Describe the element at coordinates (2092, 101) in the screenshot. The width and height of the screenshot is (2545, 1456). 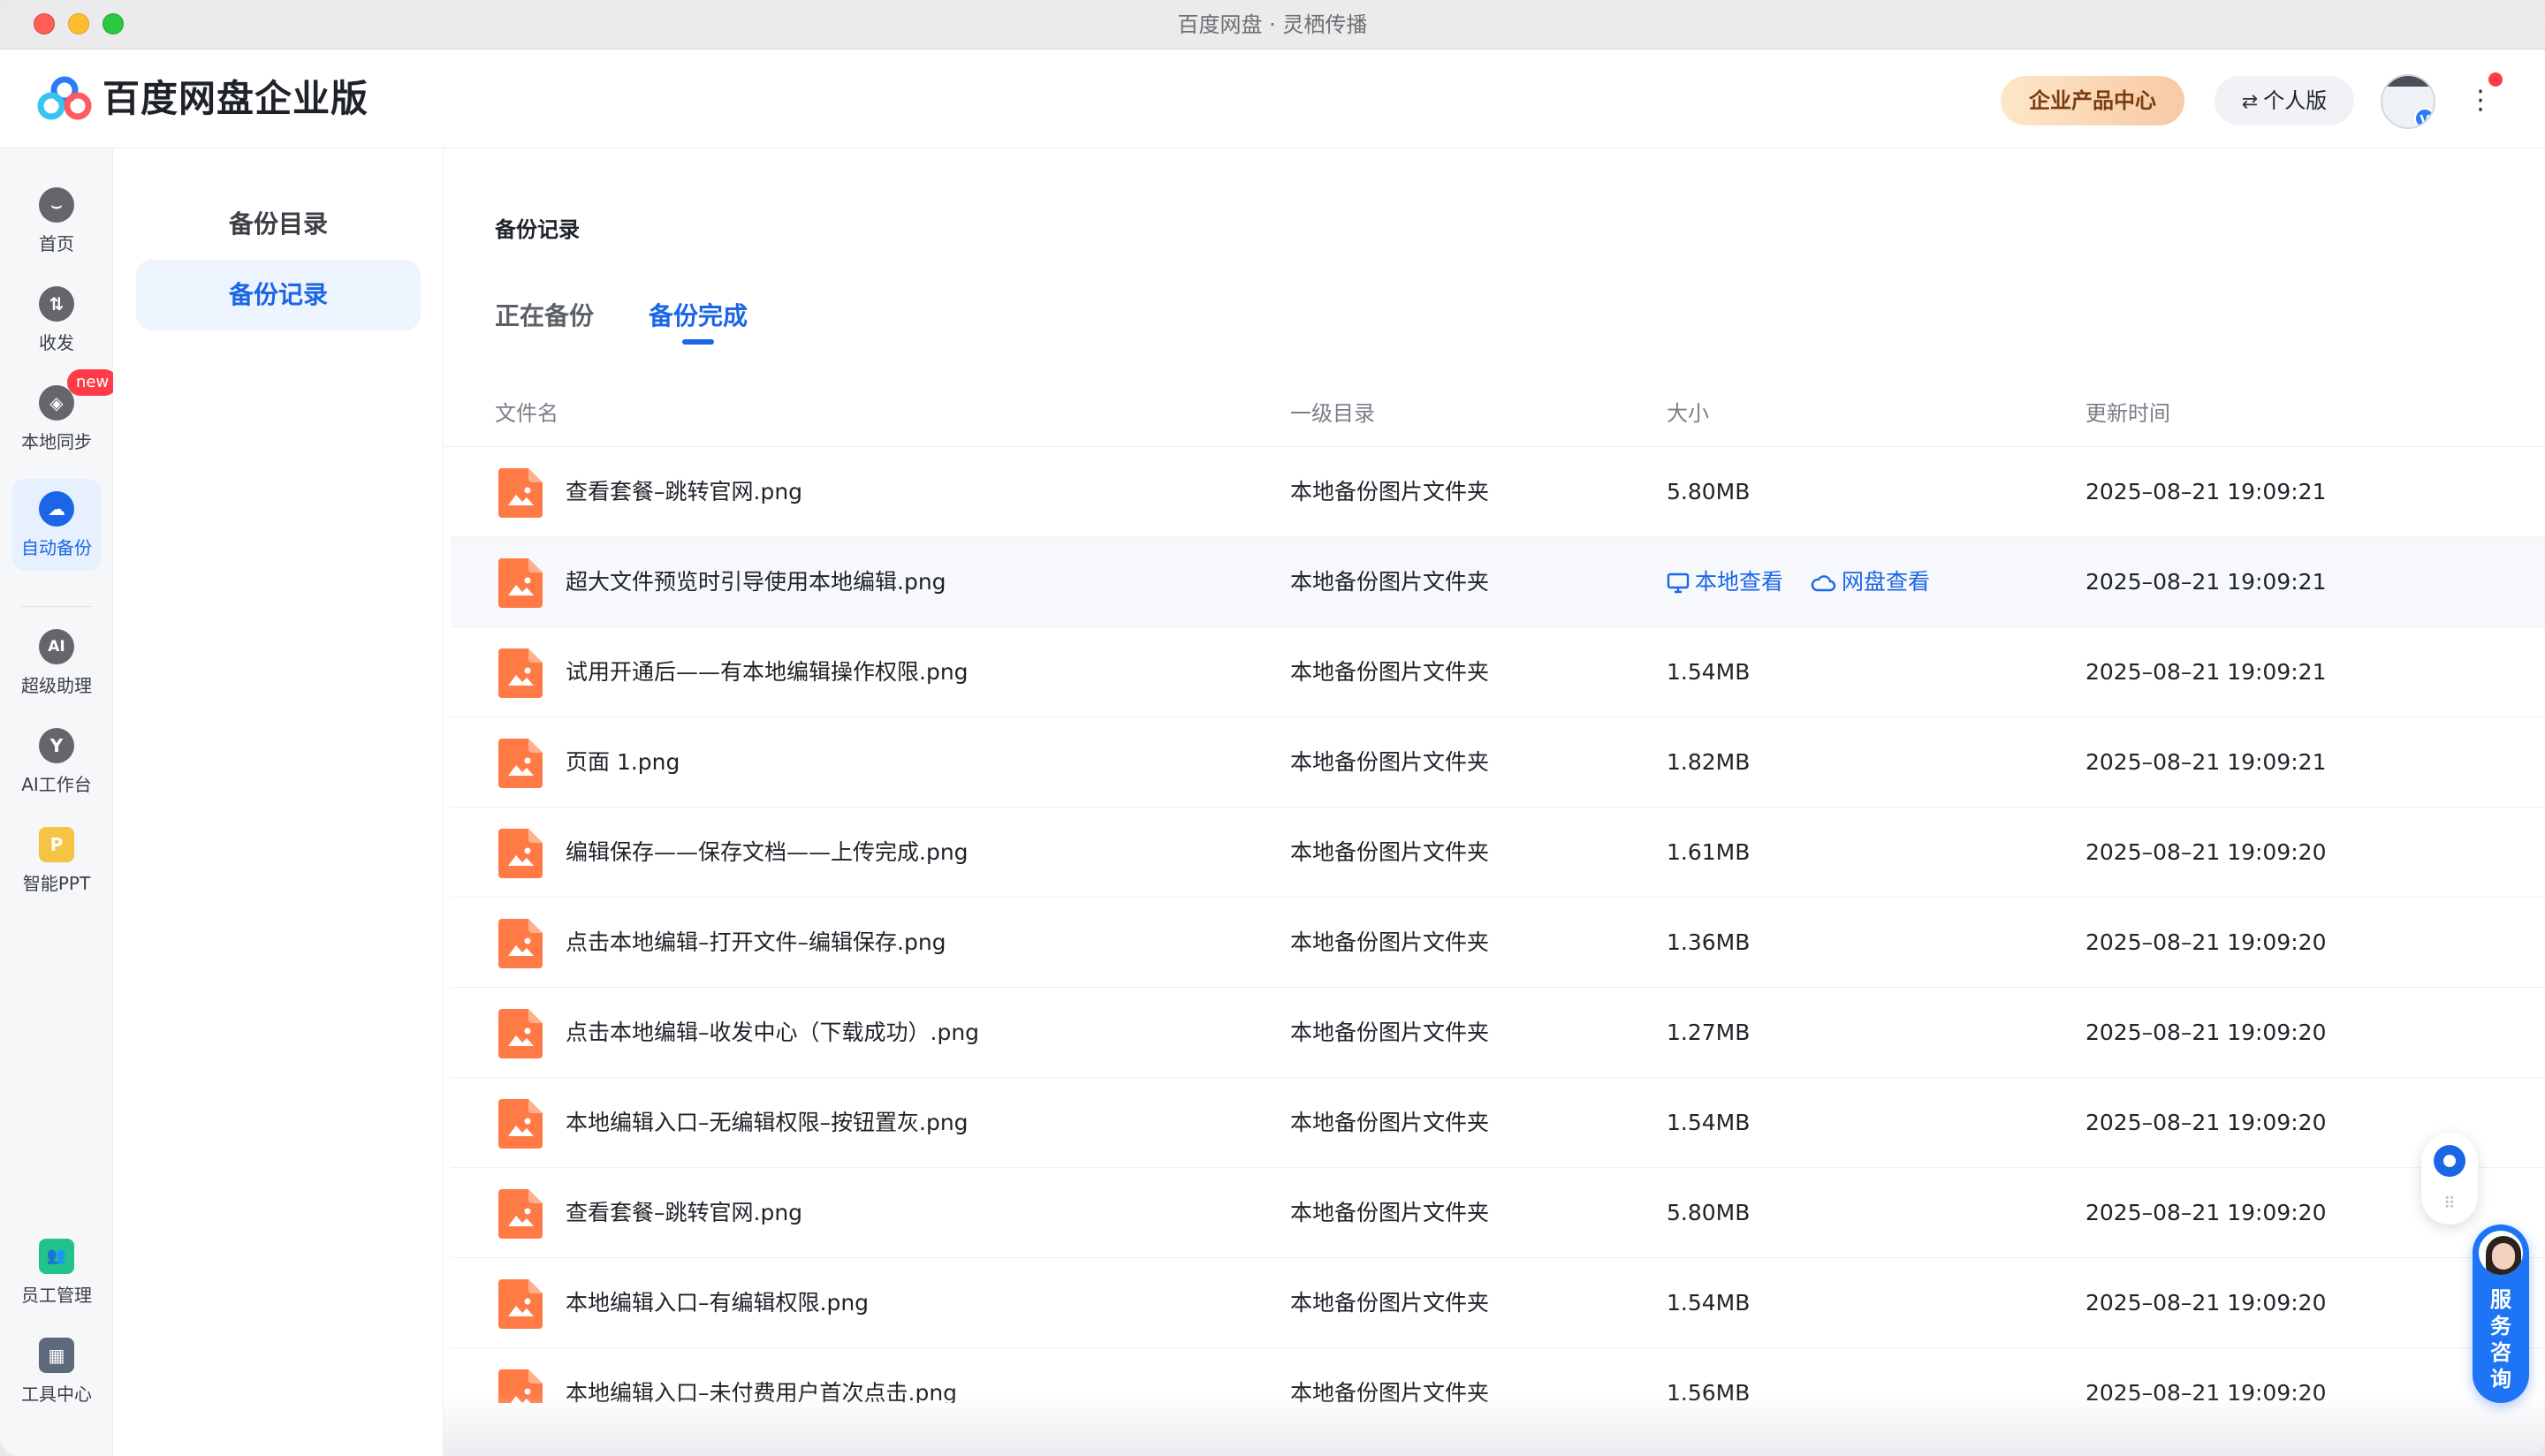
I see `enterprise-product-center-button: 企业产品中心` at that location.